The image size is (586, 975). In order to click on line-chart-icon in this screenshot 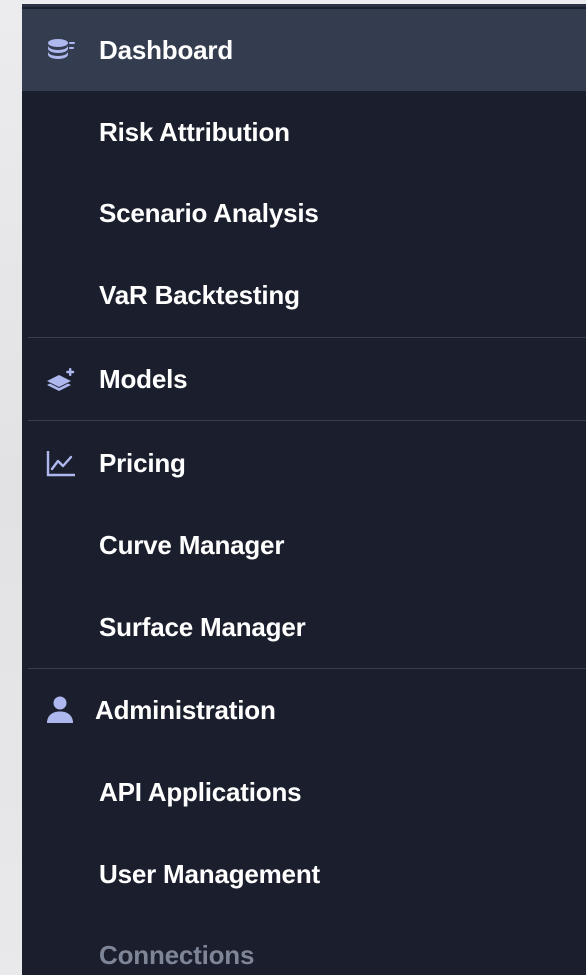, I will do `click(61, 463)`.